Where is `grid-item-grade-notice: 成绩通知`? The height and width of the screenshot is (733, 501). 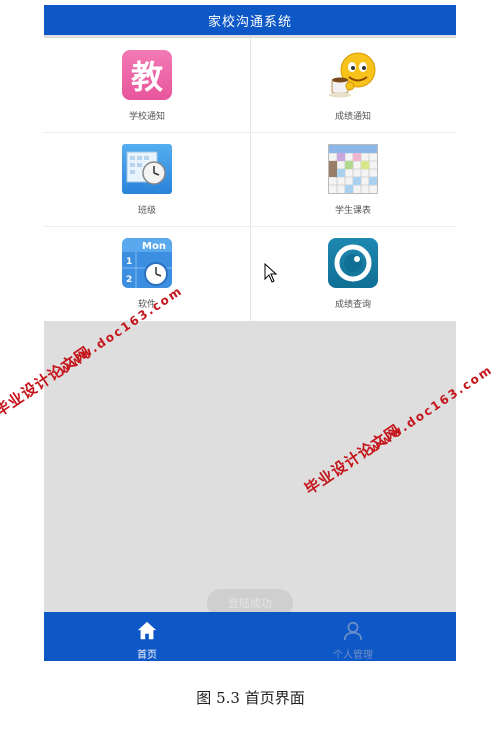
grid-item-grade-notice: 成绩通知 is located at coordinates (353, 85).